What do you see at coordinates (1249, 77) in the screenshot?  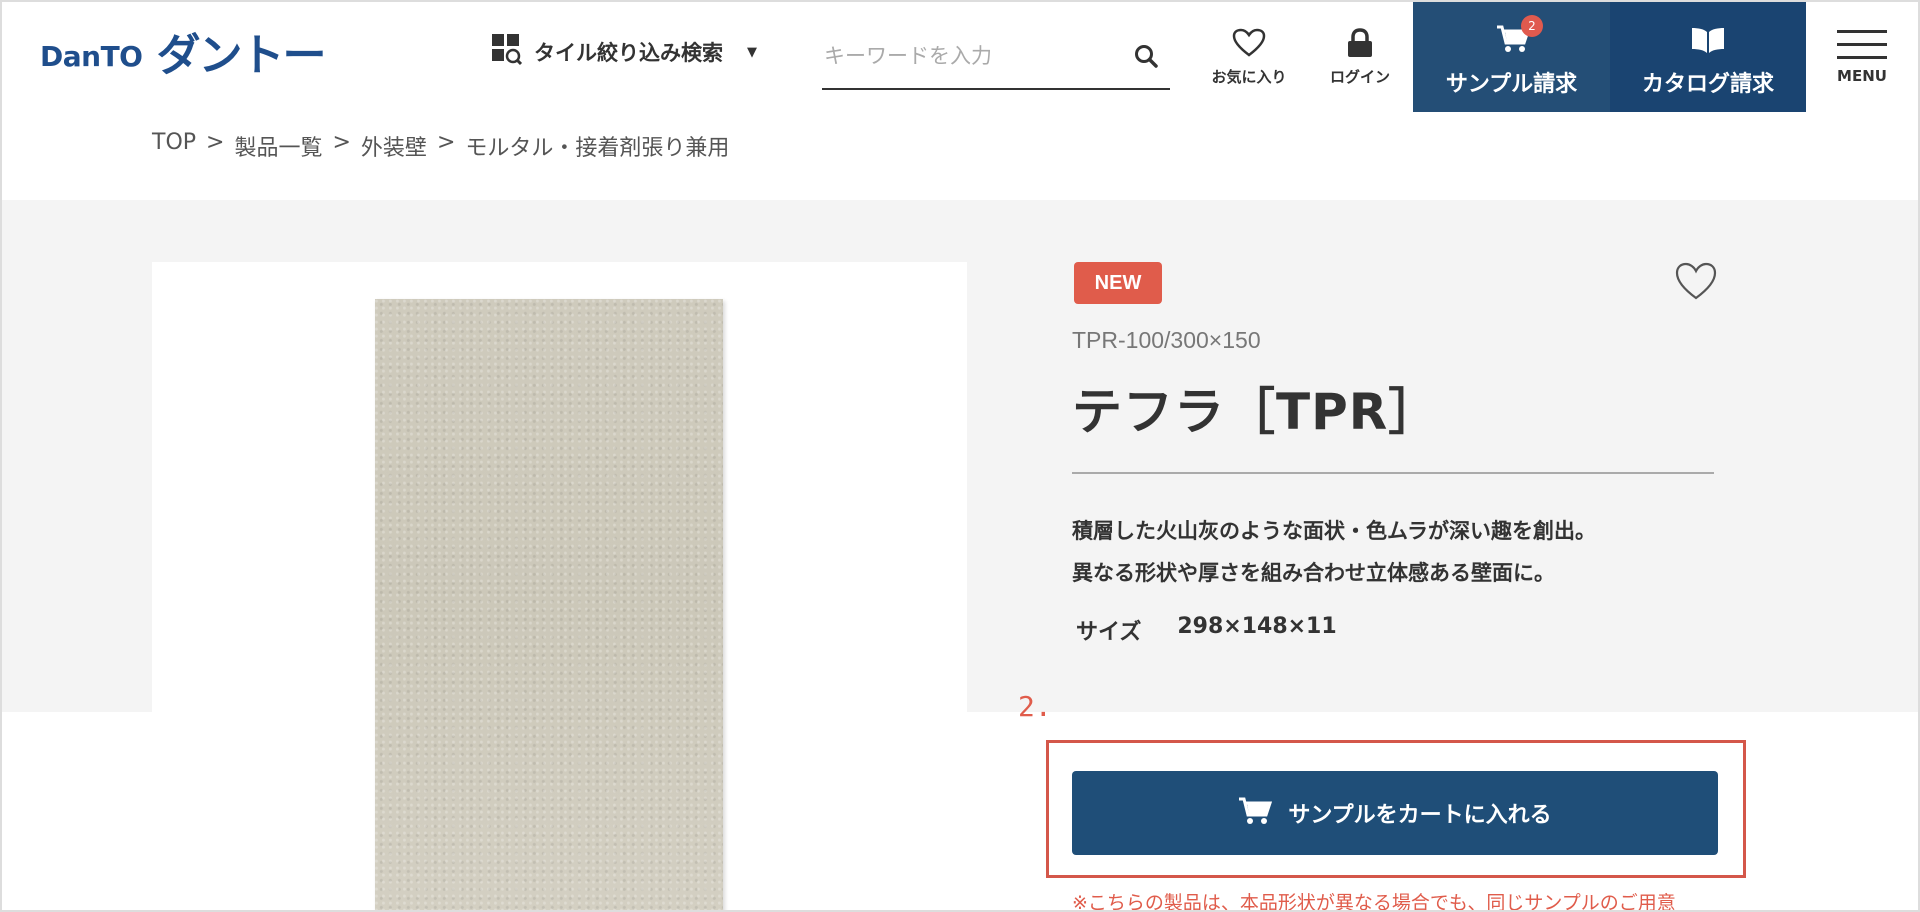 I see `favorites-label: お気に入り` at bounding box center [1249, 77].